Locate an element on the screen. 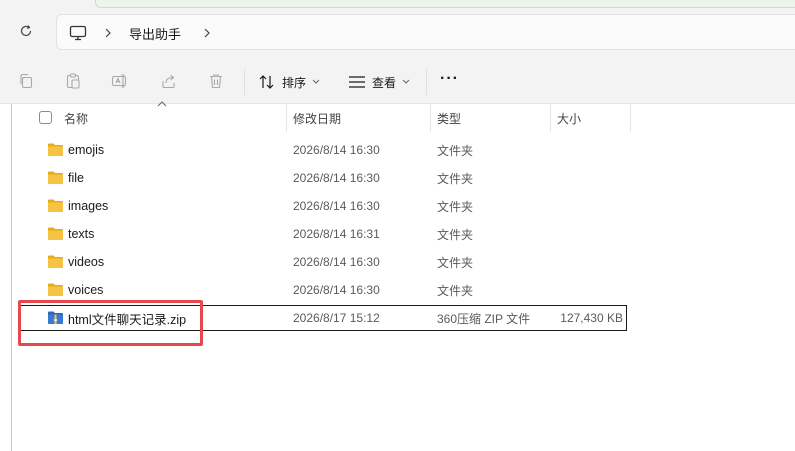  command-bar: 排序 查看 ··· is located at coordinates (397, 82).